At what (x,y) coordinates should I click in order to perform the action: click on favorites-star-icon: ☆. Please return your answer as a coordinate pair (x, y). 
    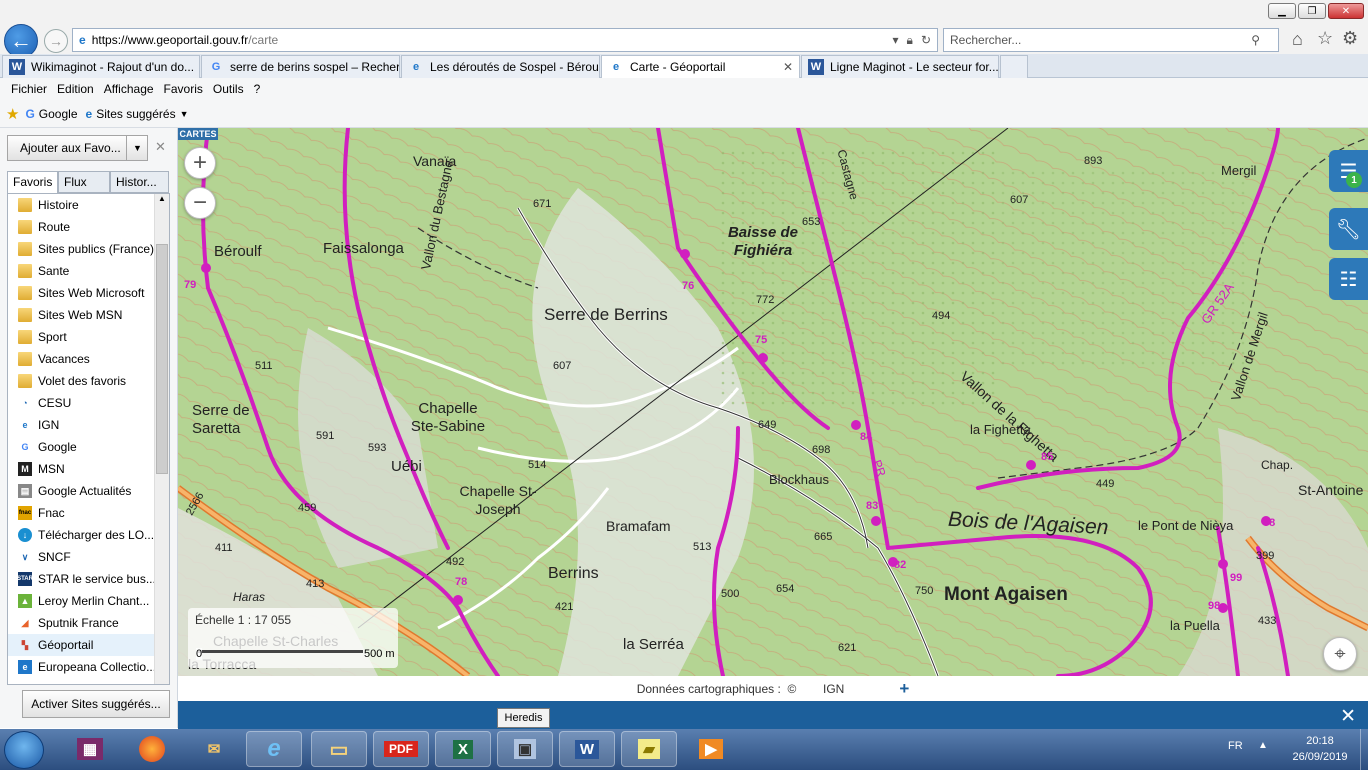
    Looking at the image, I should click on (1325, 38).